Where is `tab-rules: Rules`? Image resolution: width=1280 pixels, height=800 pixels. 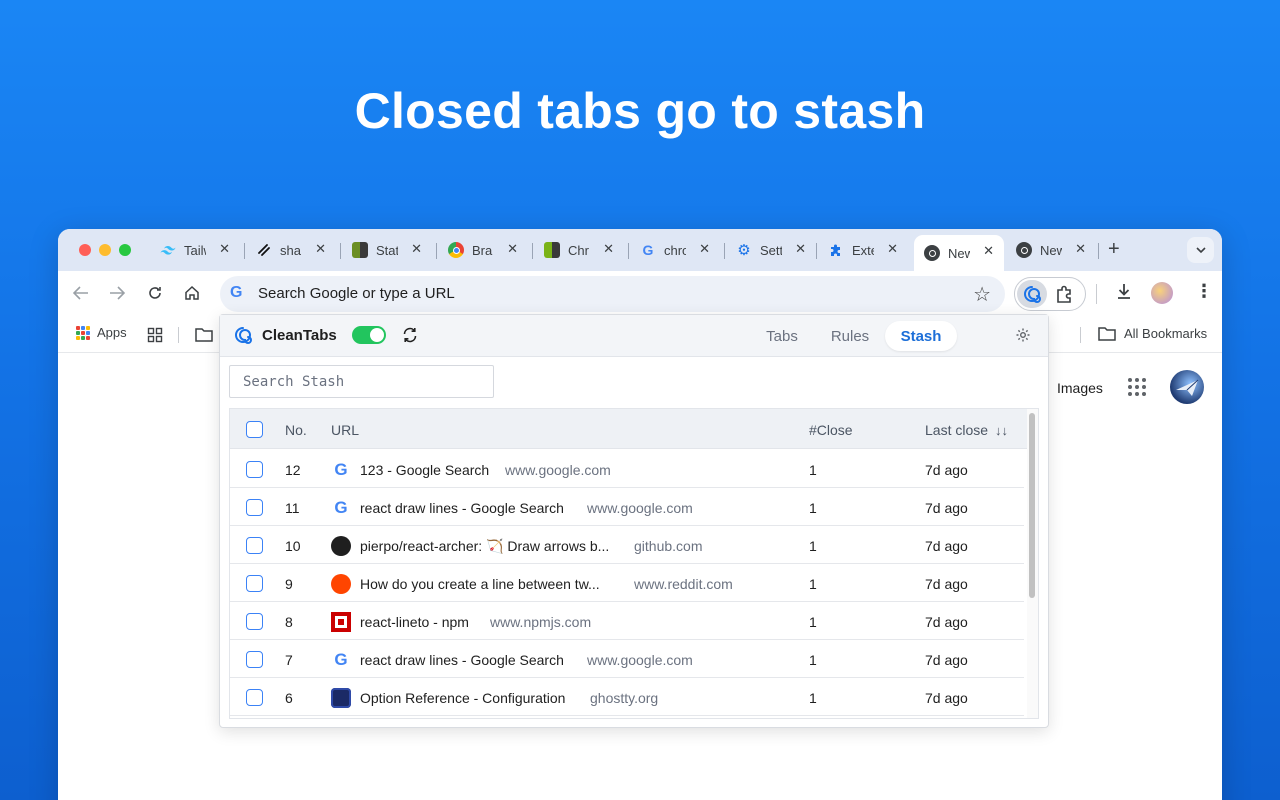
tab-rules: Rules is located at coordinates (850, 336).